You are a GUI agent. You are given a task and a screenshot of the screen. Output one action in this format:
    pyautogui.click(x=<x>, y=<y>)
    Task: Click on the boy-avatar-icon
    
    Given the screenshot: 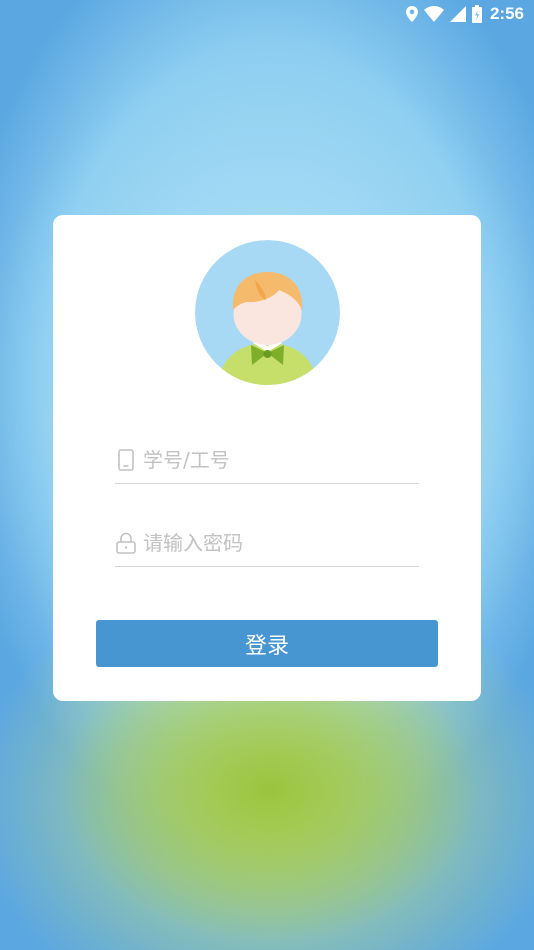 What is the action you would take?
    pyautogui.click(x=267, y=312)
    